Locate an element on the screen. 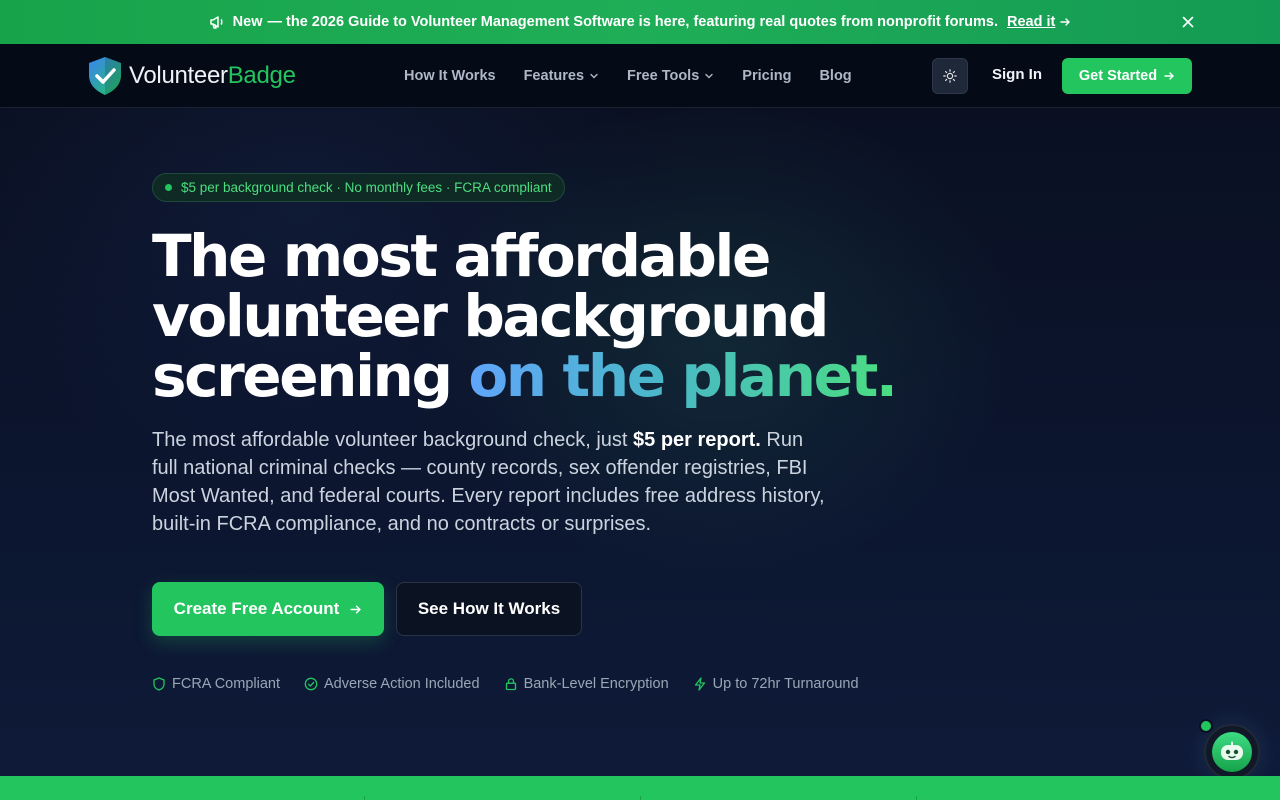 The image size is (1280, 800). megaphone-icon is located at coordinates (217, 22).